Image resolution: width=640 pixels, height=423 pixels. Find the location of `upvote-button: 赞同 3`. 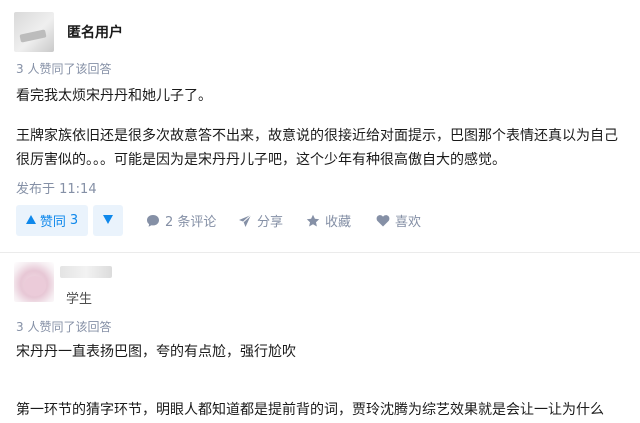

upvote-button: 赞同 3 is located at coordinates (52, 220).